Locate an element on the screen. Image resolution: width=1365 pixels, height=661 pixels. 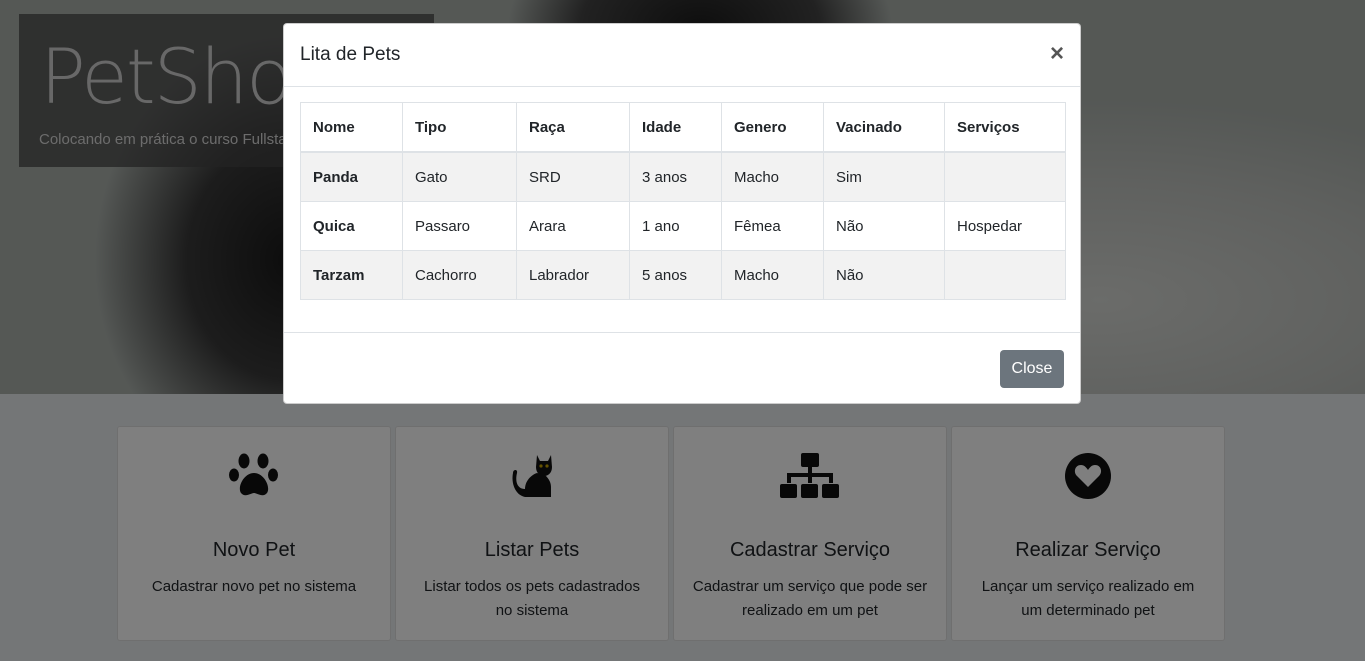
table-cell: Tarzam is located at coordinates (351, 275).